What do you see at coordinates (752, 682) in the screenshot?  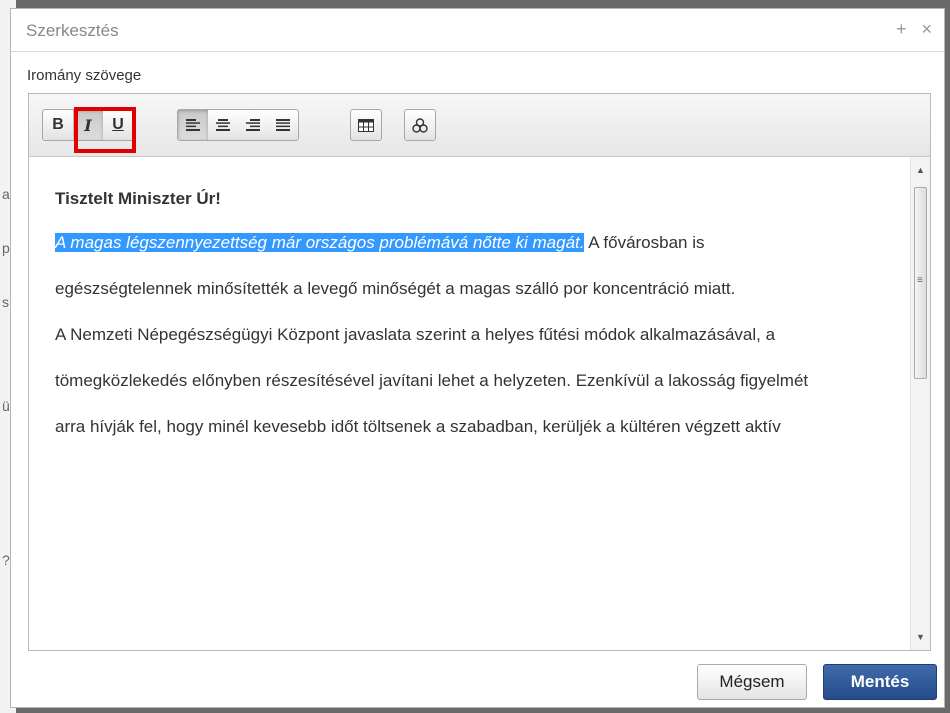 I see `cancel-button: Mégsem` at bounding box center [752, 682].